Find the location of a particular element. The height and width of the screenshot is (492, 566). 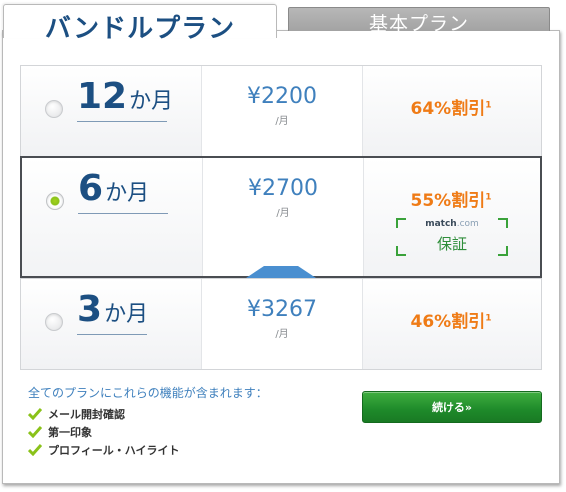

plan-discount-text: 64%割引 is located at coordinates (448, 109).